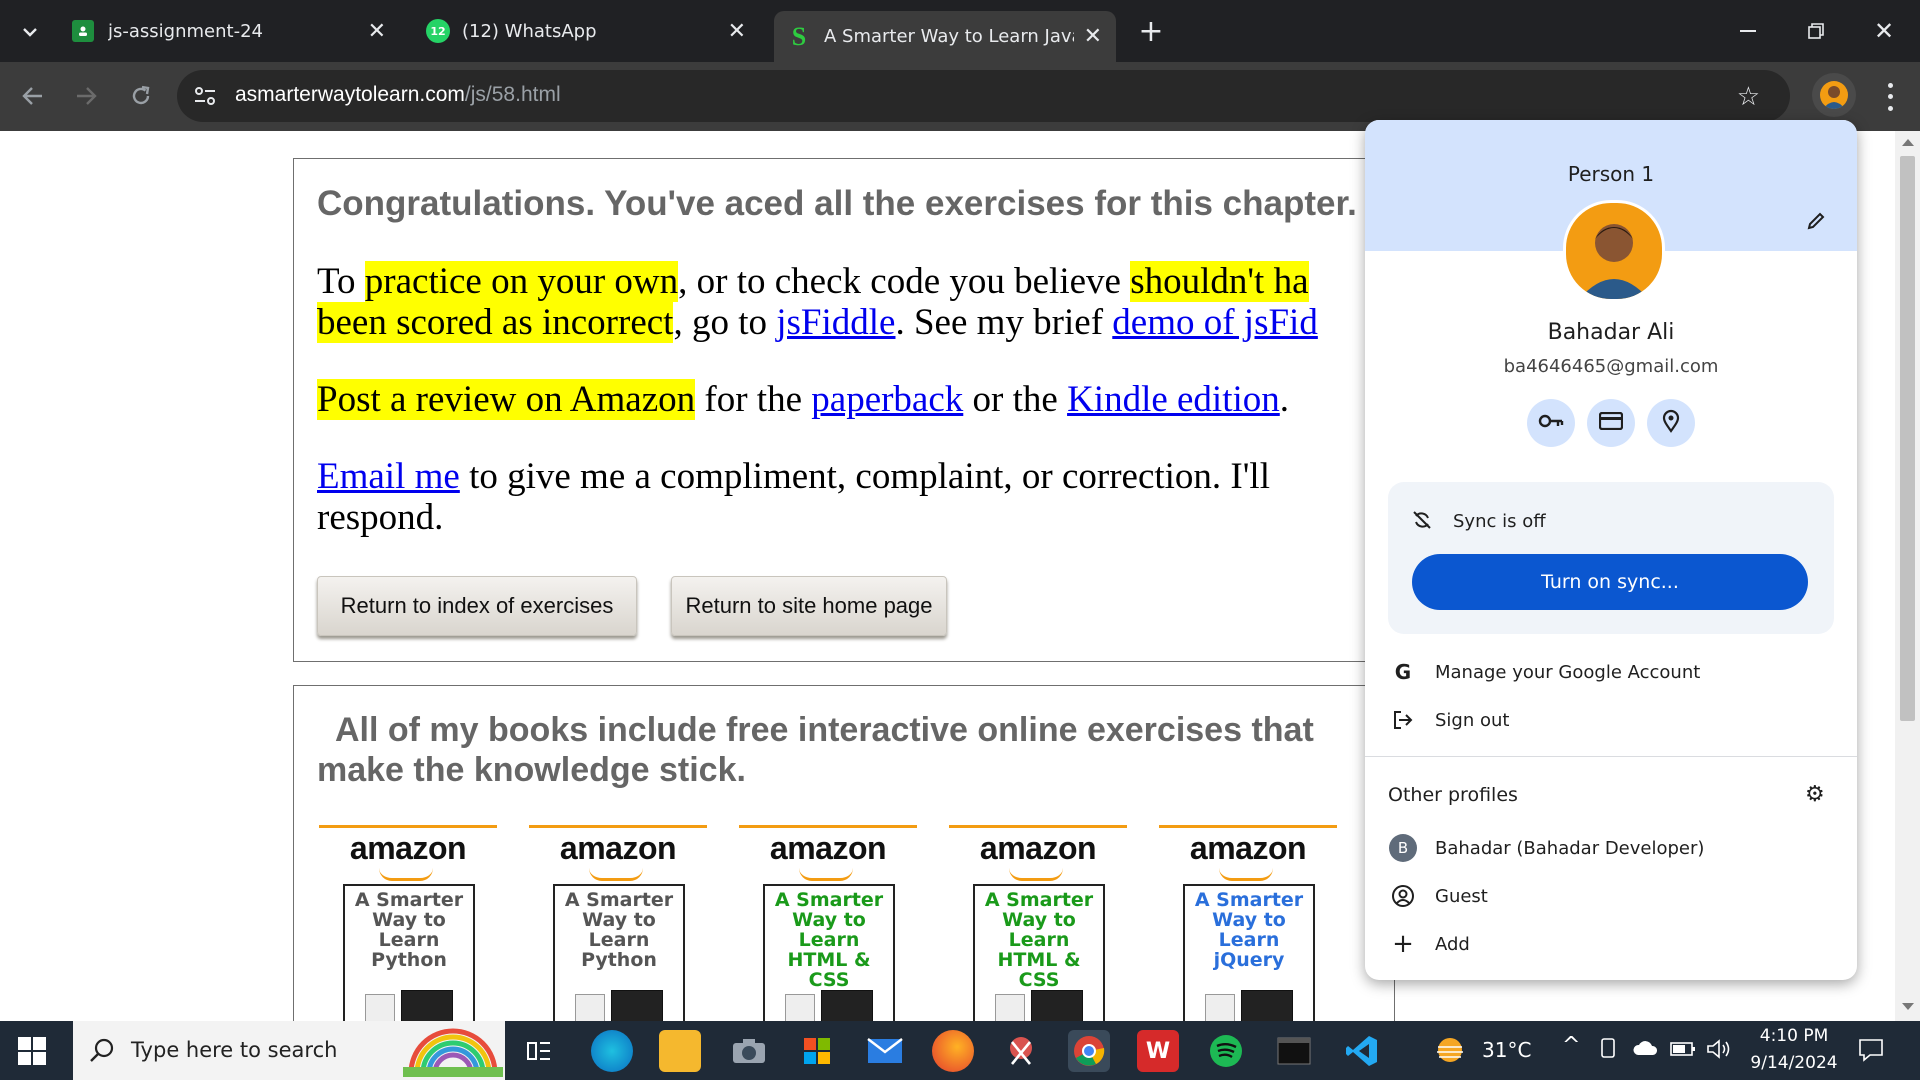 The height and width of the screenshot is (1081, 1920). I want to click on scroll-up-arrow-icon, so click(1908, 142).